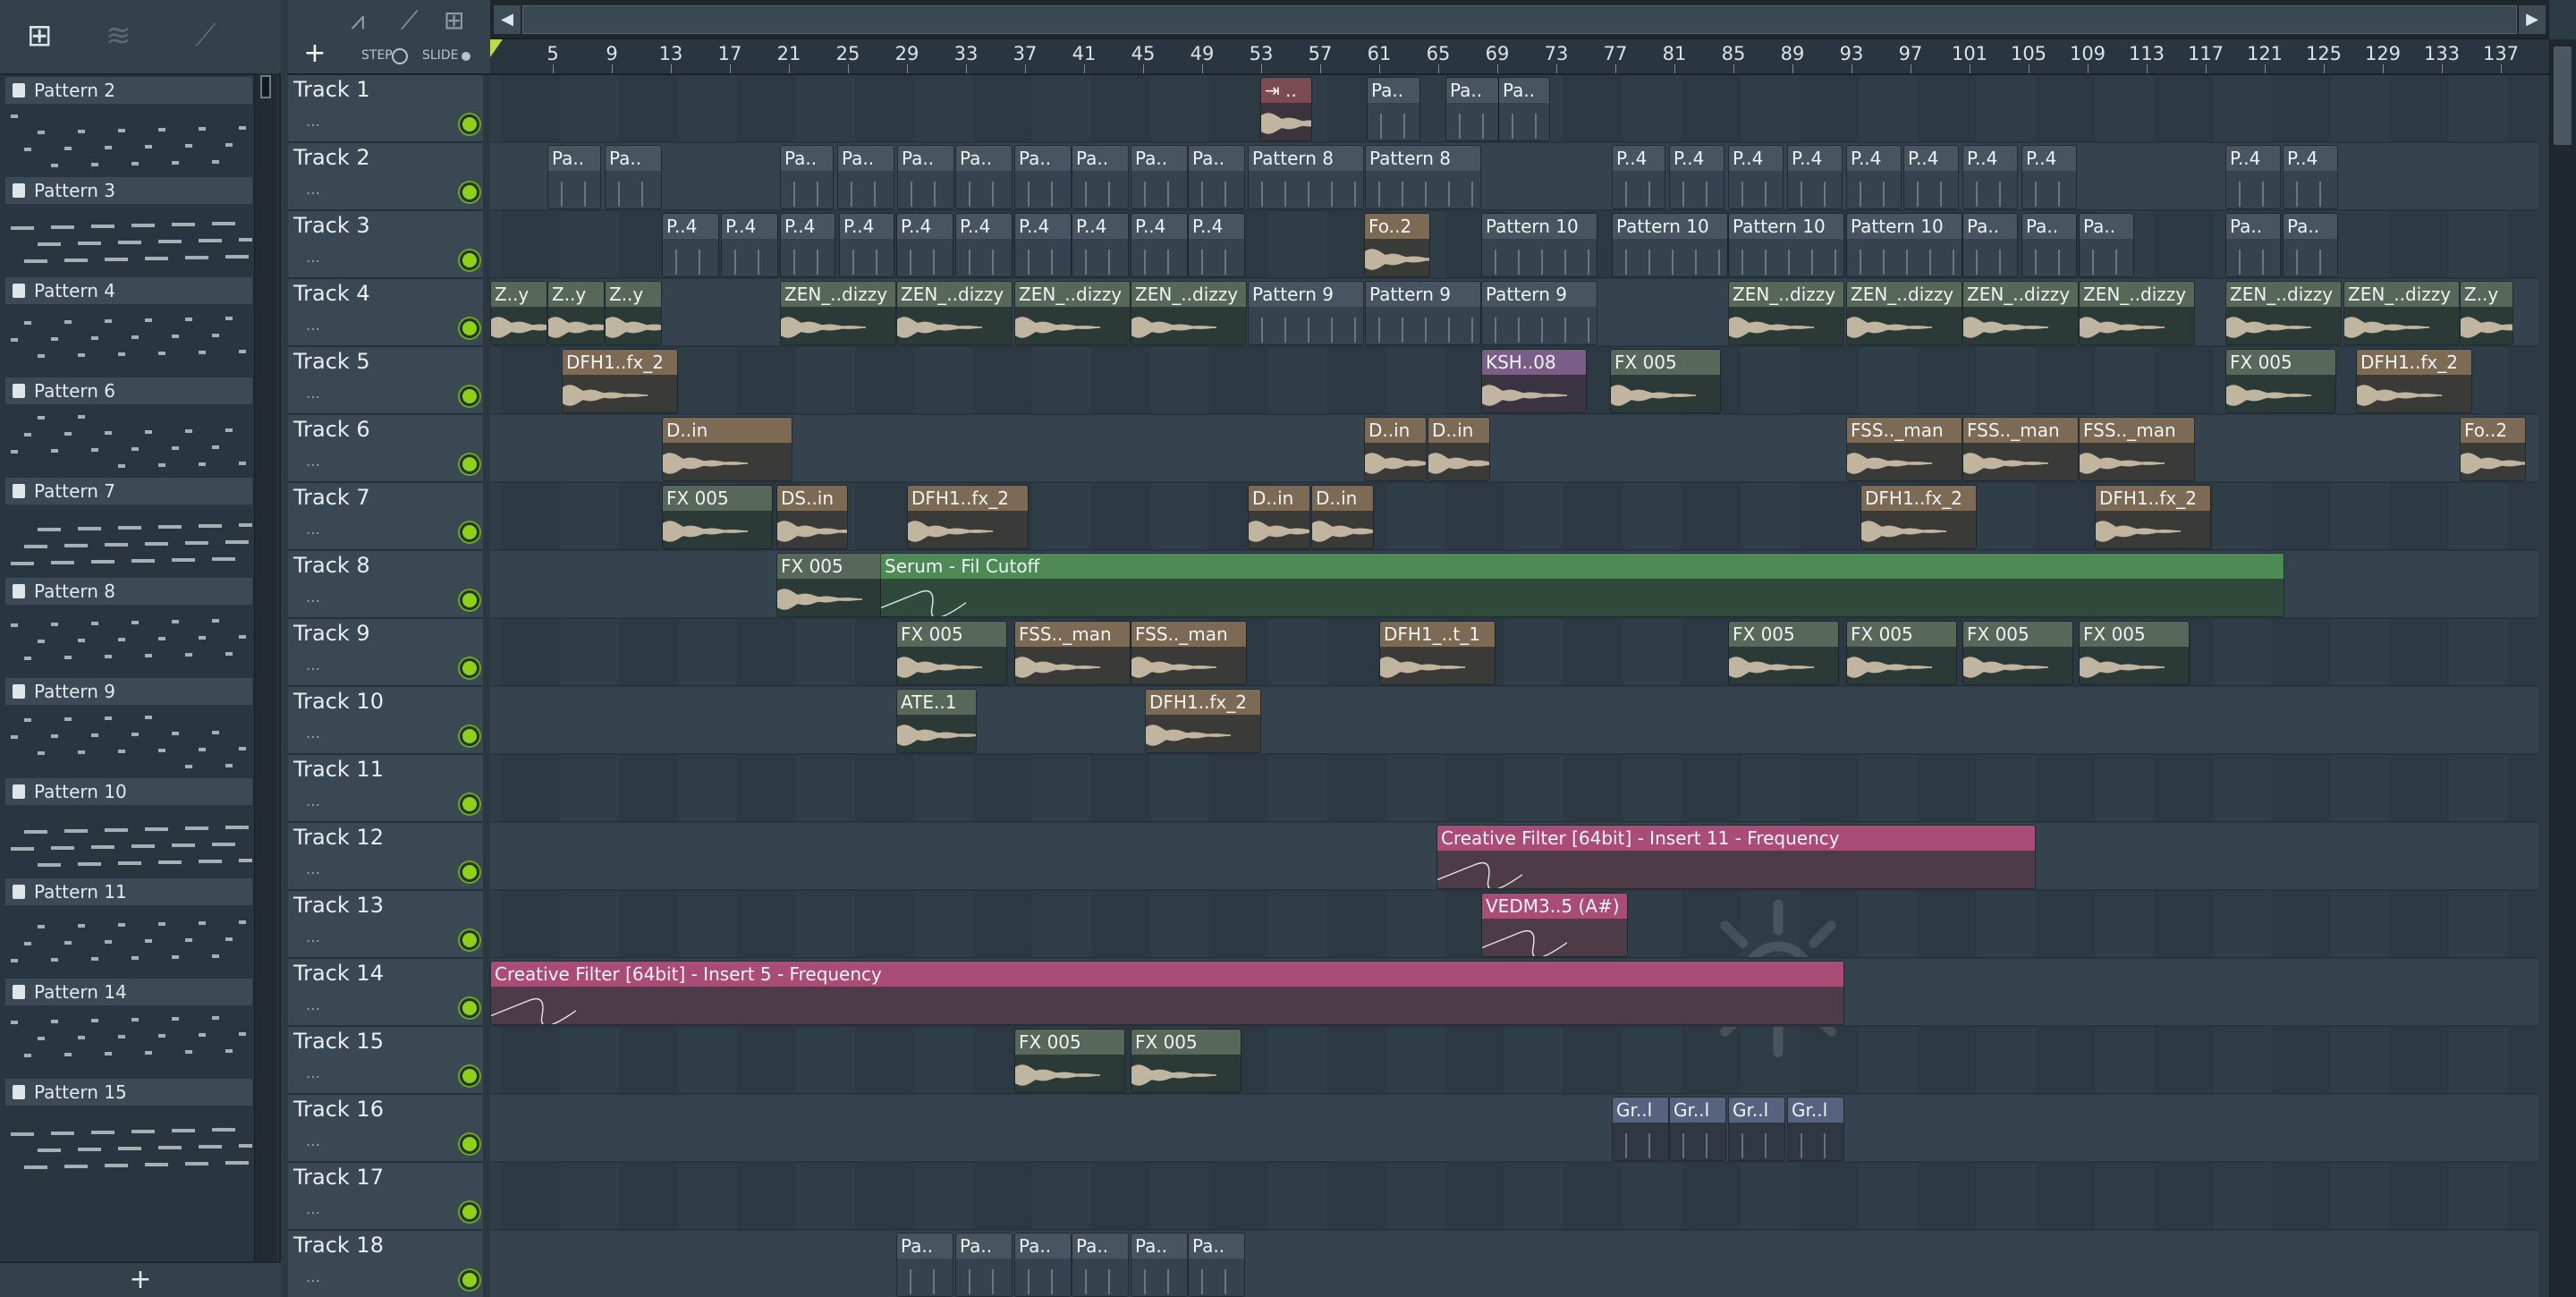 The height and width of the screenshot is (1297, 2576). Describe the element at coordinates (1286, 109) in the screenshot. I see `playlist-clip: ⇥ ..` at that location.